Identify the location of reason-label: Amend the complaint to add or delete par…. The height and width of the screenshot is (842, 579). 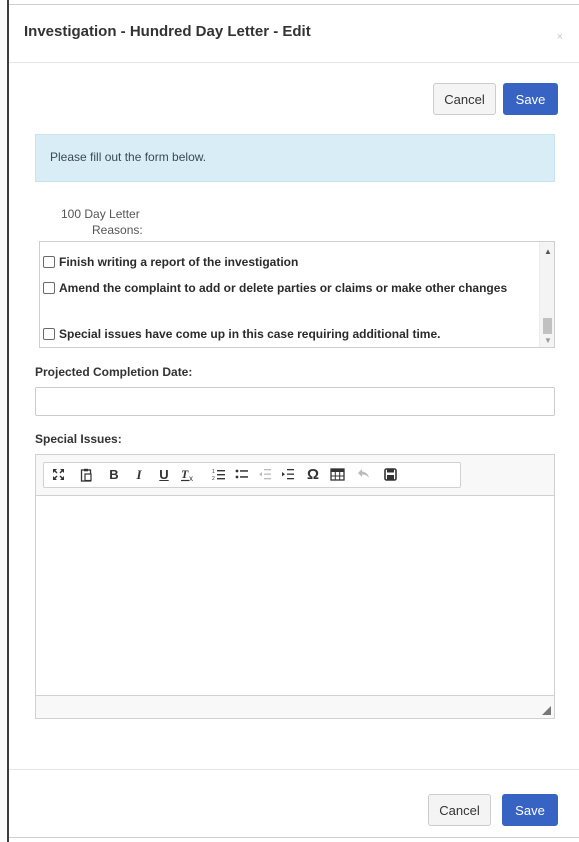
(283, 288).